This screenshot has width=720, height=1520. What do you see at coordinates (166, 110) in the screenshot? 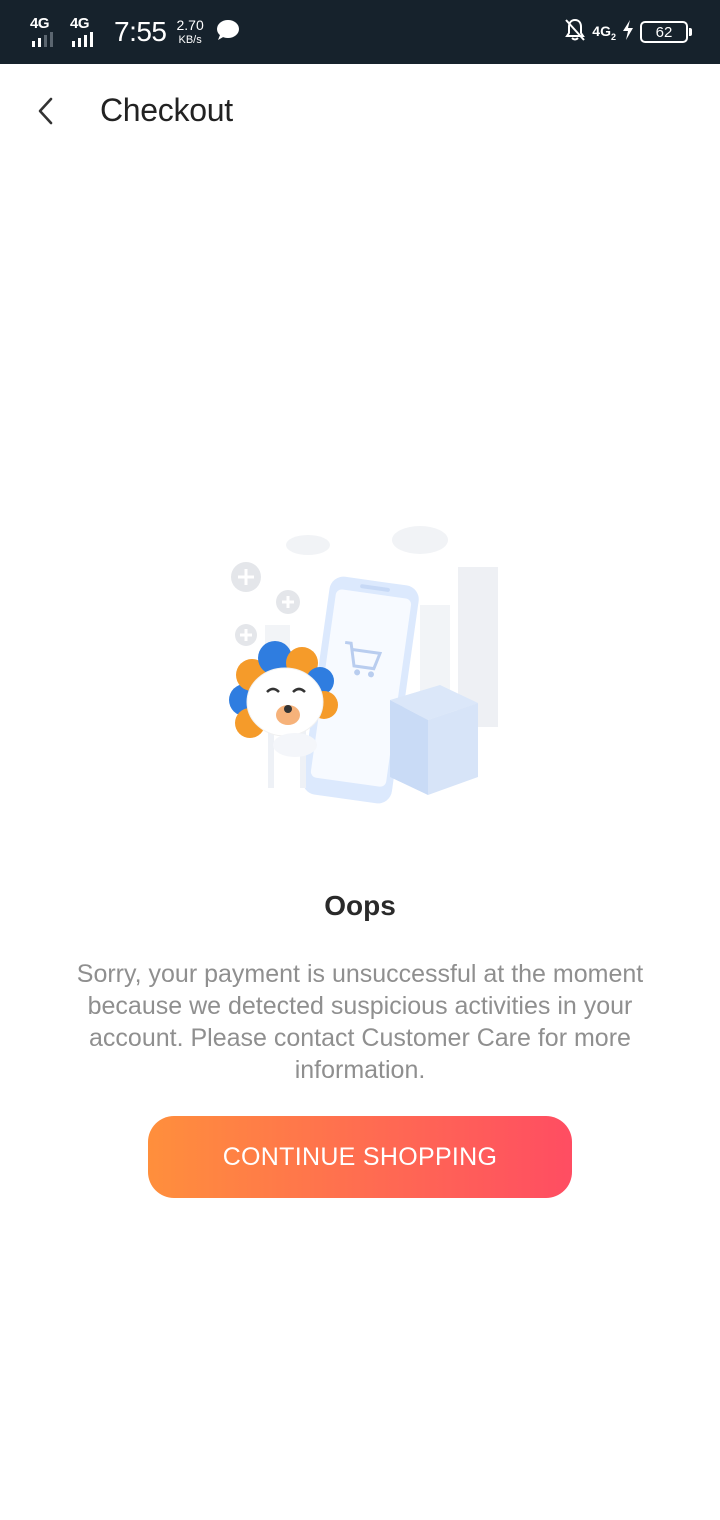
I see `page-title: Checkout` at bounding box center [166, 110].